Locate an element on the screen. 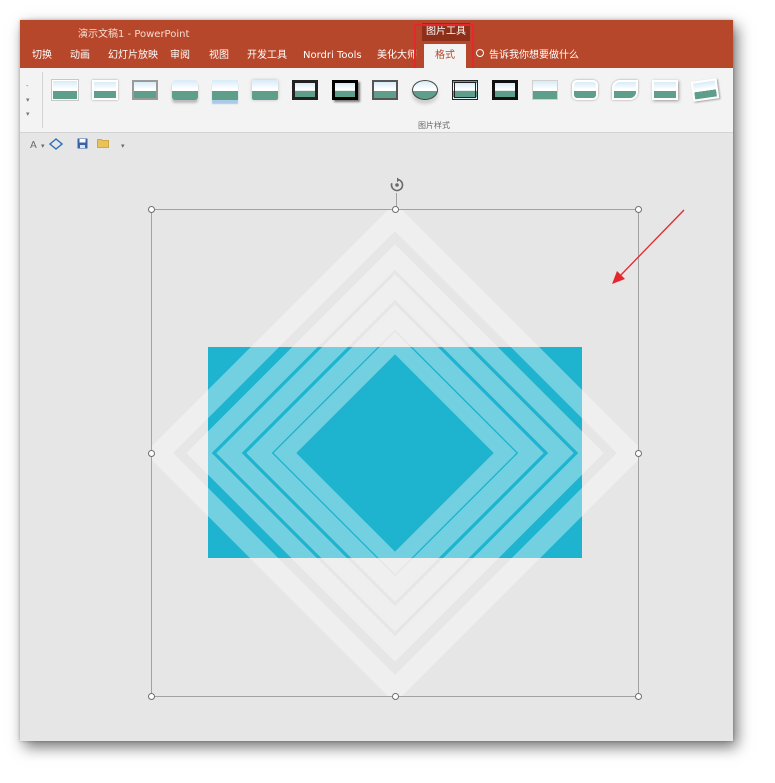 The height and width of the screenshot is (783, 775). tell-me-box: 告诉我你想要做什么 is located at coordinates (527, 56).